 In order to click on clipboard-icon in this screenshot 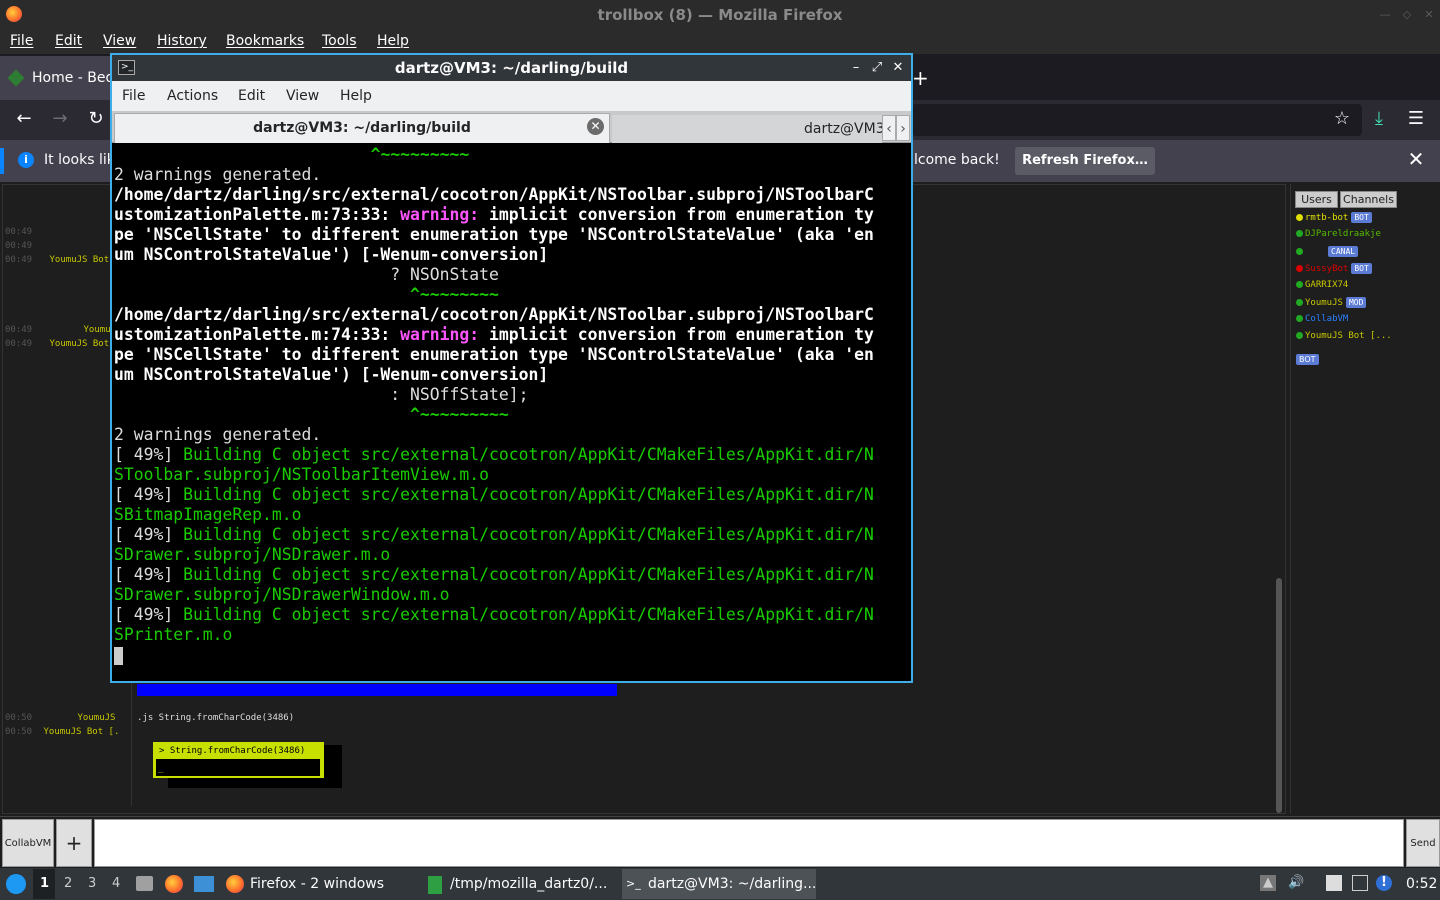, I will do `click(1334, 883)`.